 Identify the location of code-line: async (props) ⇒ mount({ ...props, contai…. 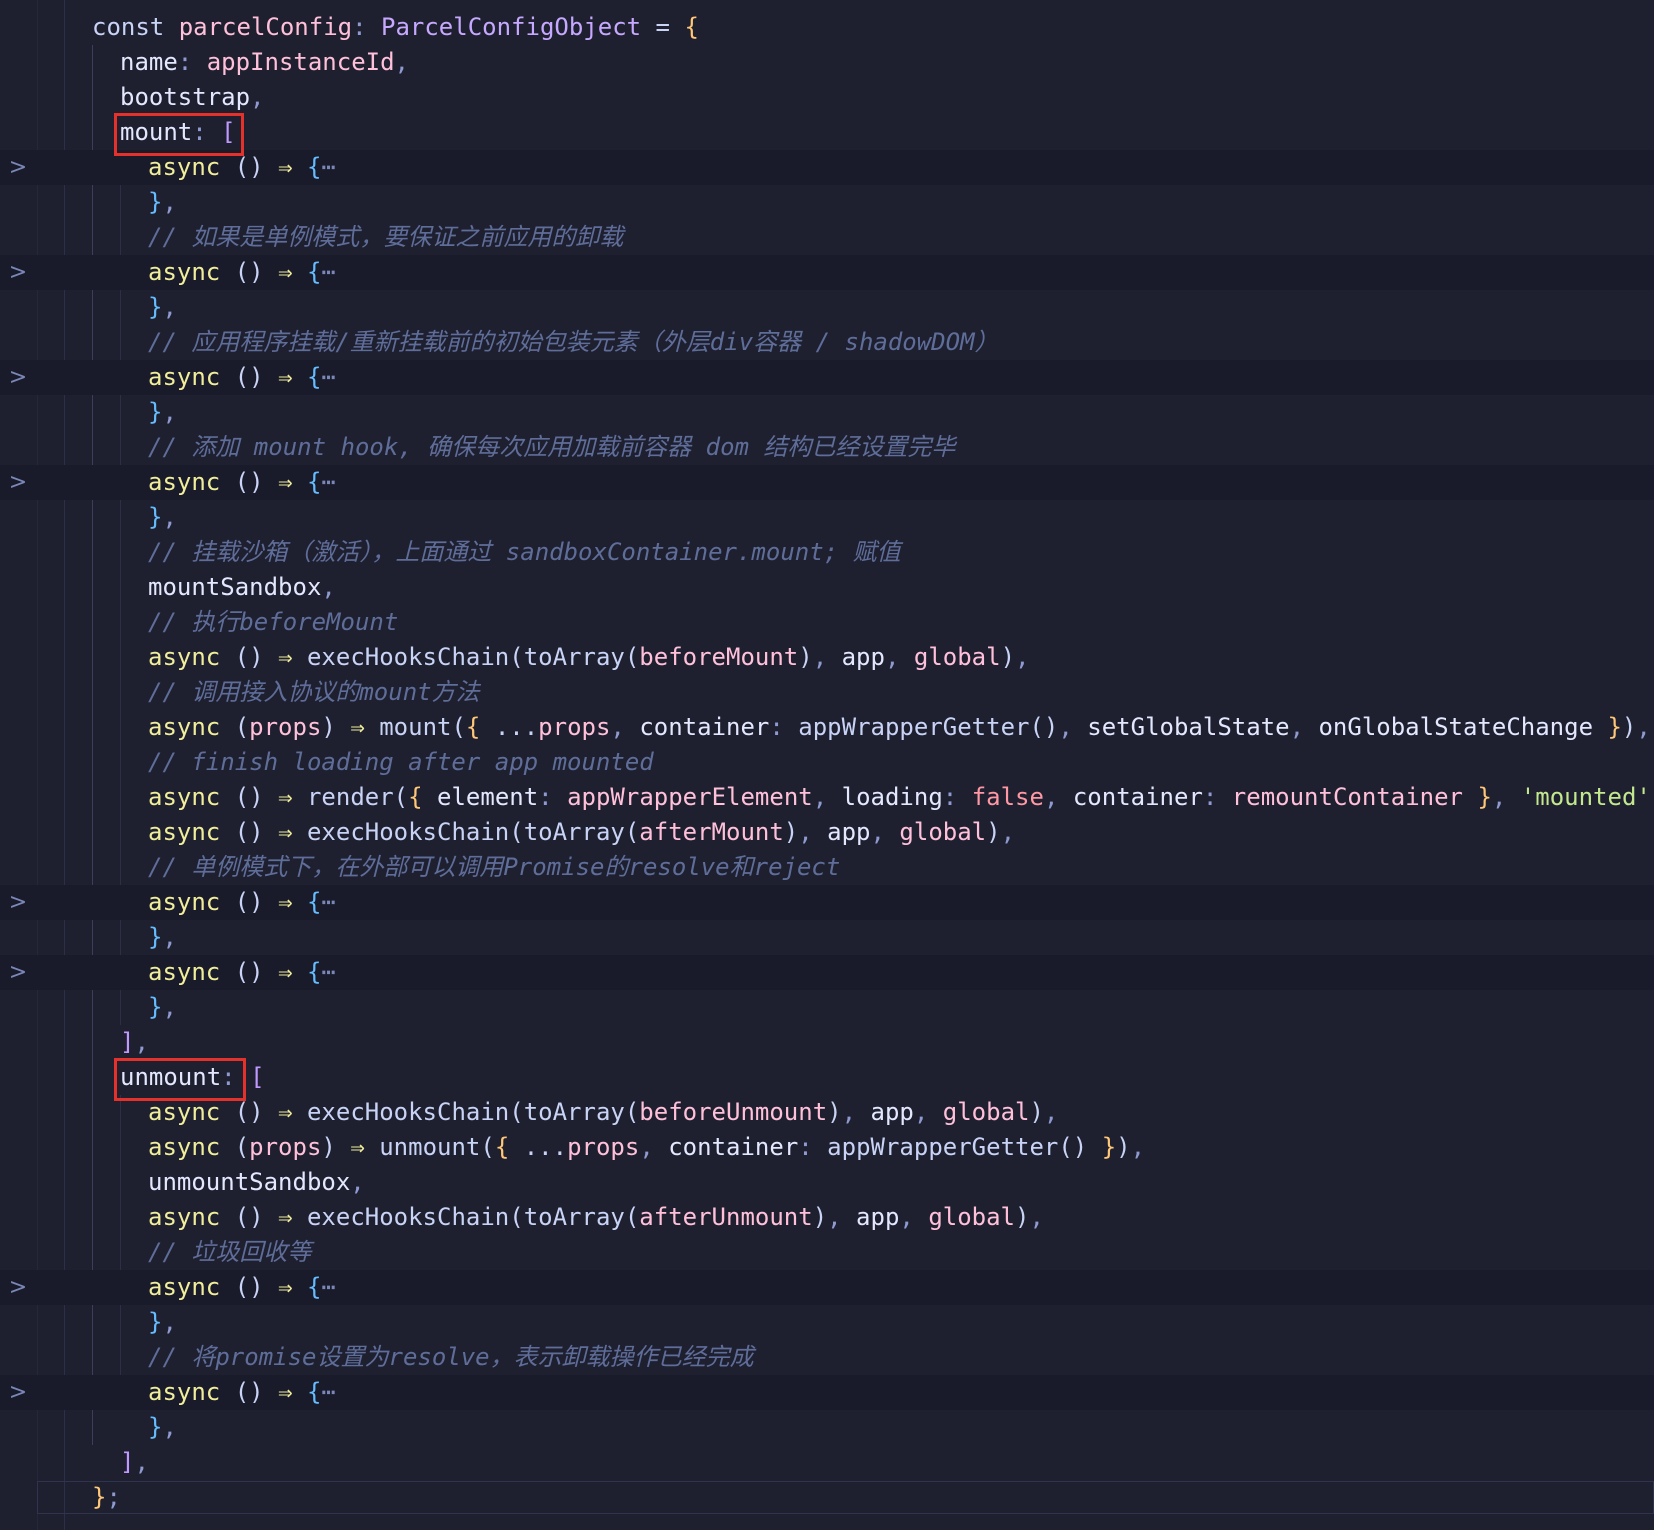
(827, 727).